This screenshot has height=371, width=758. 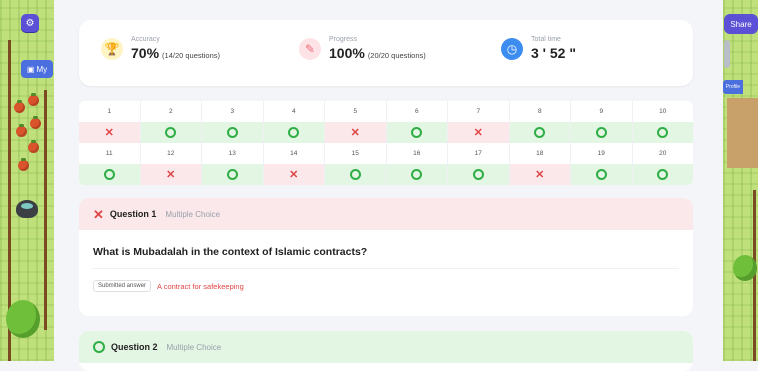 What do you see at coordinates (741, 24) in the screenshot?
I see `share-button: Share` at bounding box center [741, 24].